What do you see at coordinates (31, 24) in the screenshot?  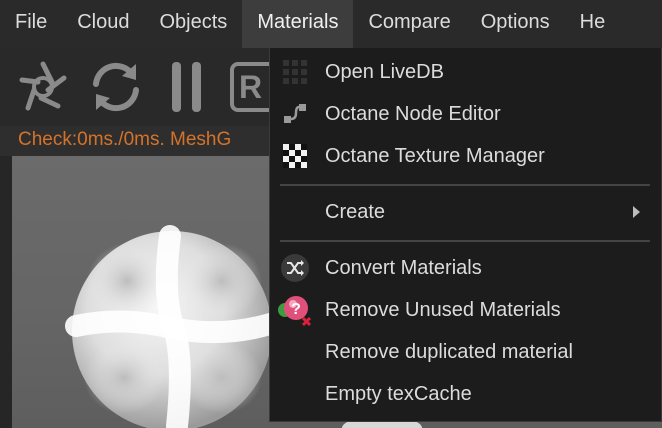 I see `menu-file: File` at bounding box center [31, 24].